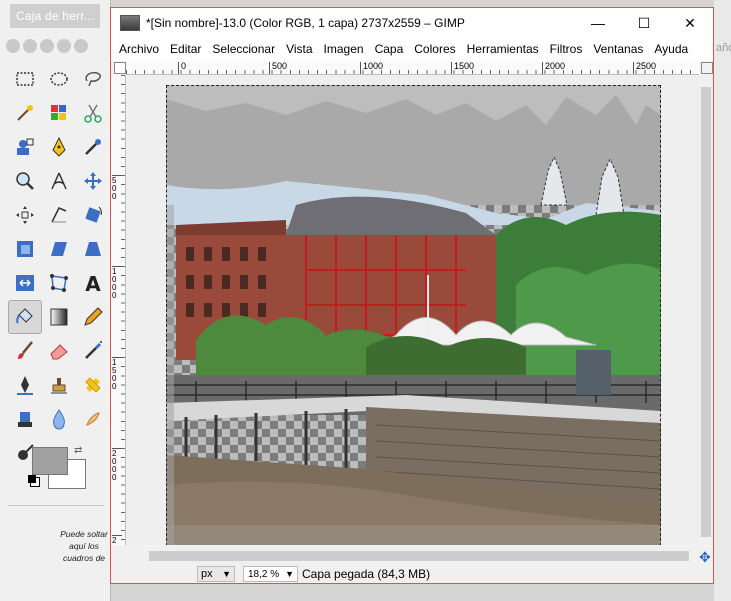 This screenshot has width=731, height=601. Describe the element at coordinates (25, 113) in the screenshot. I see `fuzzy-select-tool` at that location.